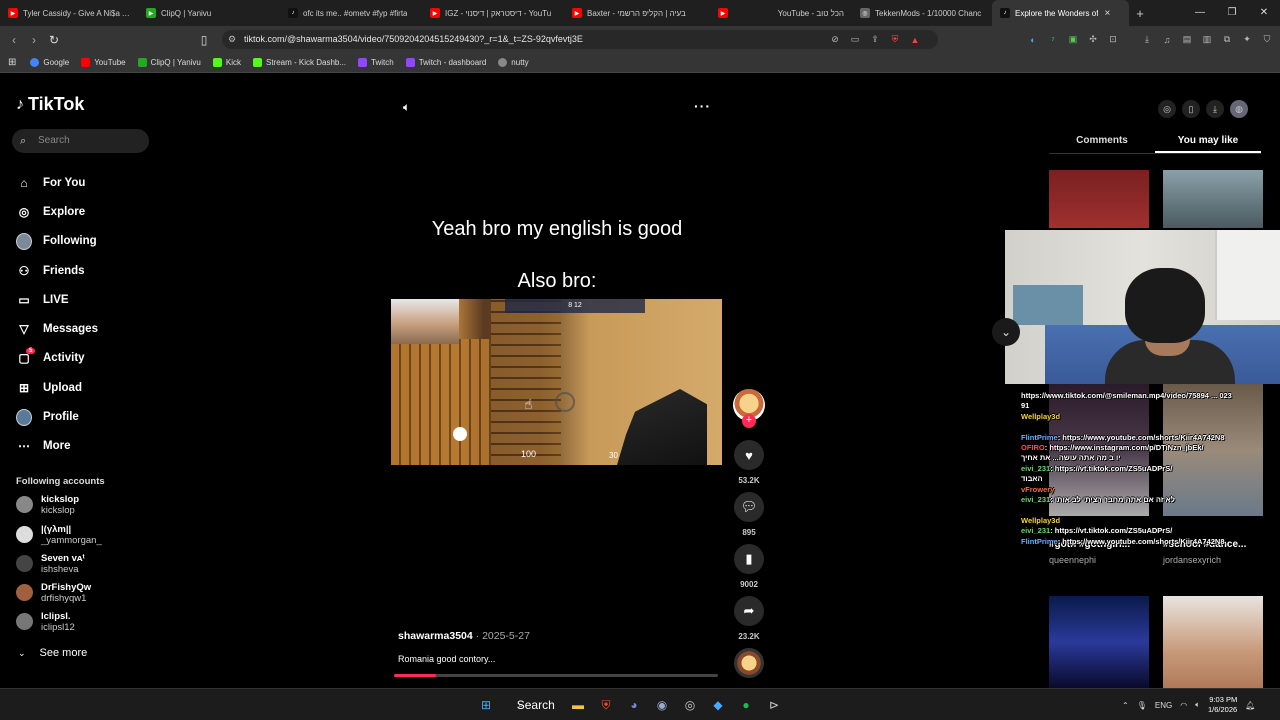  Describe the element at coordinates (835, 40) in the screenshot. I see `mute-tab-icon: ⊘` at that location.